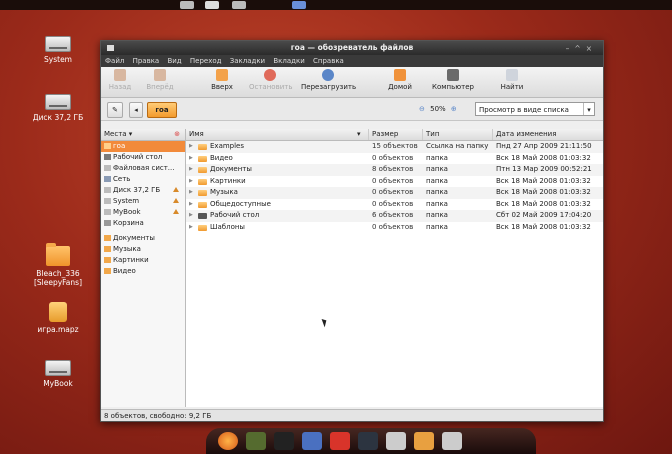 The height and width of the screenshot is (454, 672). I want to click on terminal-icon, so click(368, 441).